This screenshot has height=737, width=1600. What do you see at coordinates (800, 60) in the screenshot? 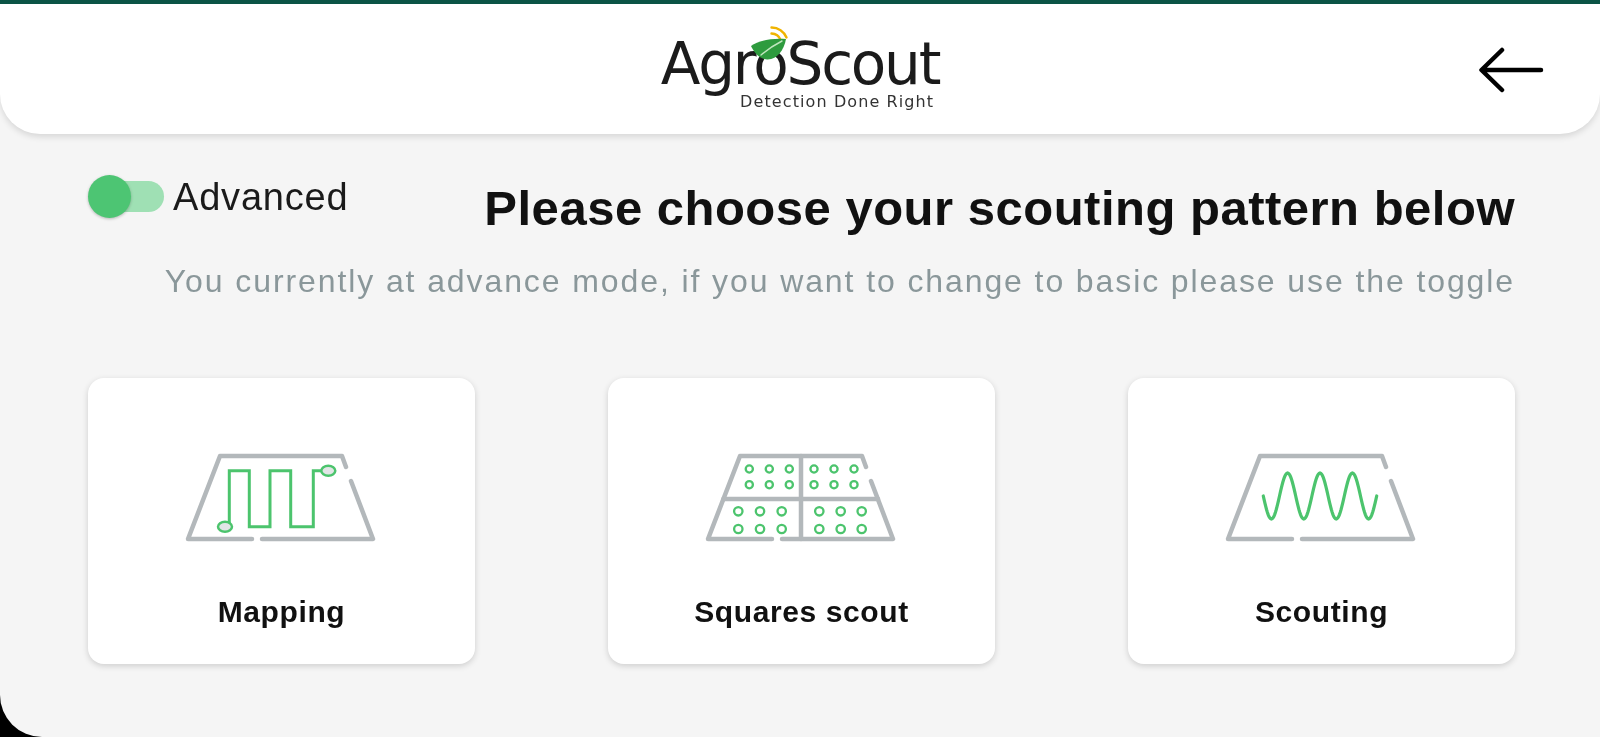
I see `logo-link: AgroScout` at bounding box center [800, 60].